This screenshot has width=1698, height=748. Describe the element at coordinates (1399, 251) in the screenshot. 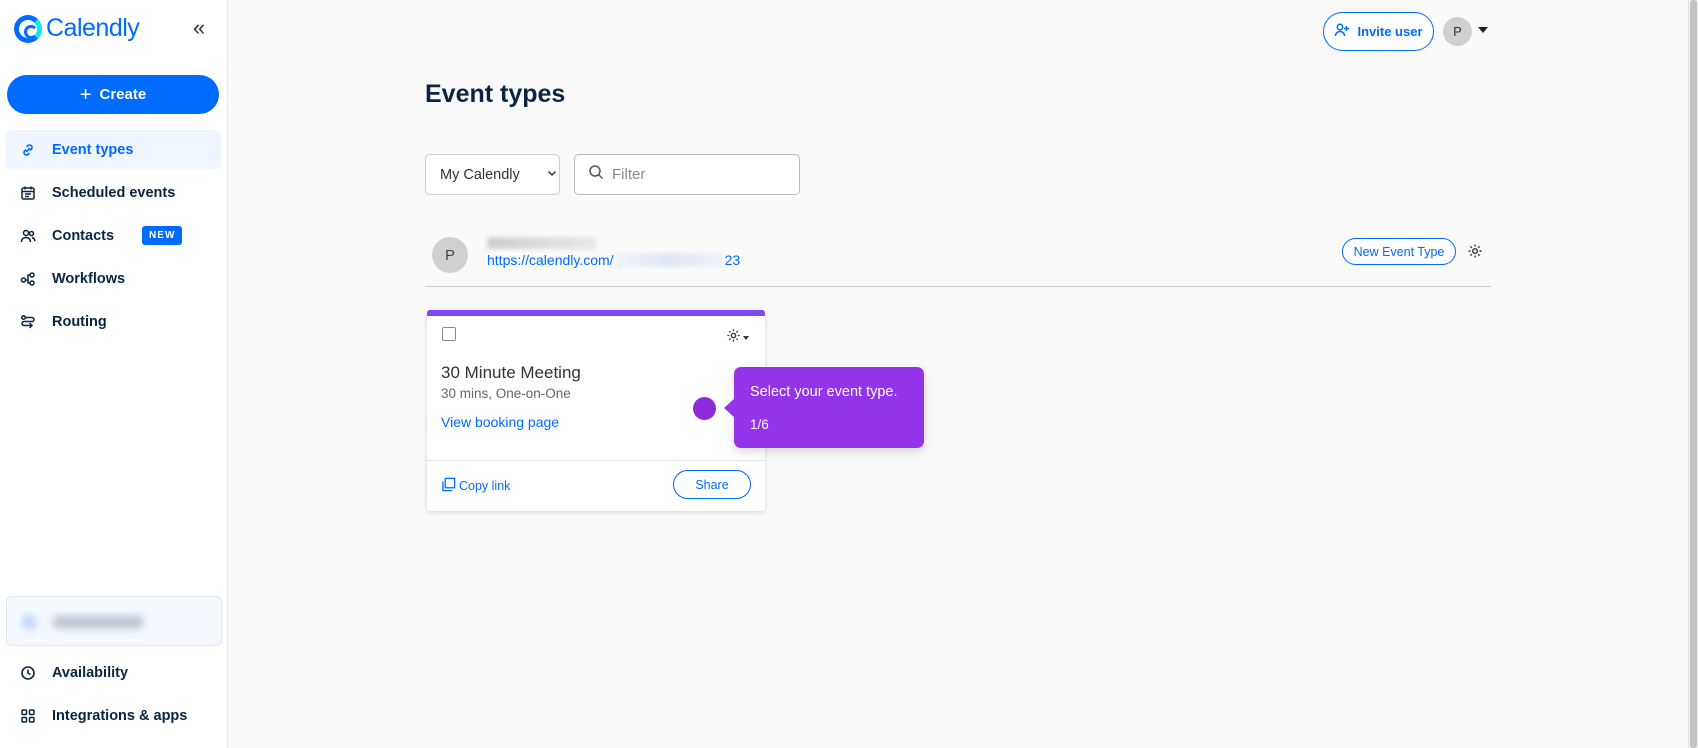

I see `new-event-type-button: New Event Type` at that location.